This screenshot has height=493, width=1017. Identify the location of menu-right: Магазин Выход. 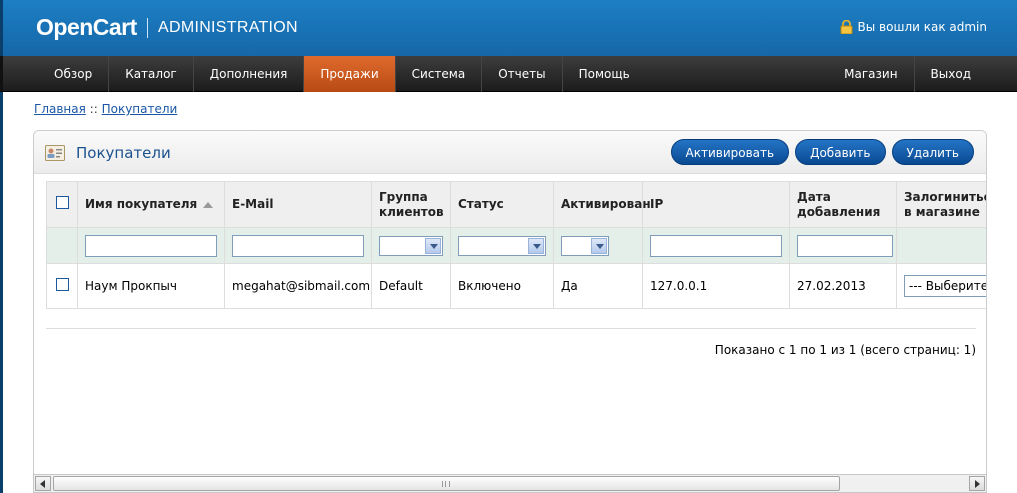
(907, 74).